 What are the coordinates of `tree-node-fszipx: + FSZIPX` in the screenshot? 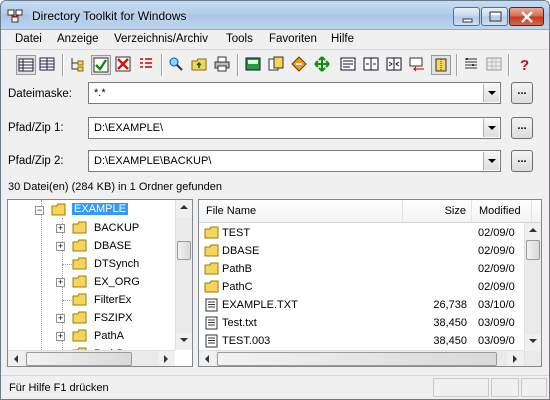 It's located at (115, 318).